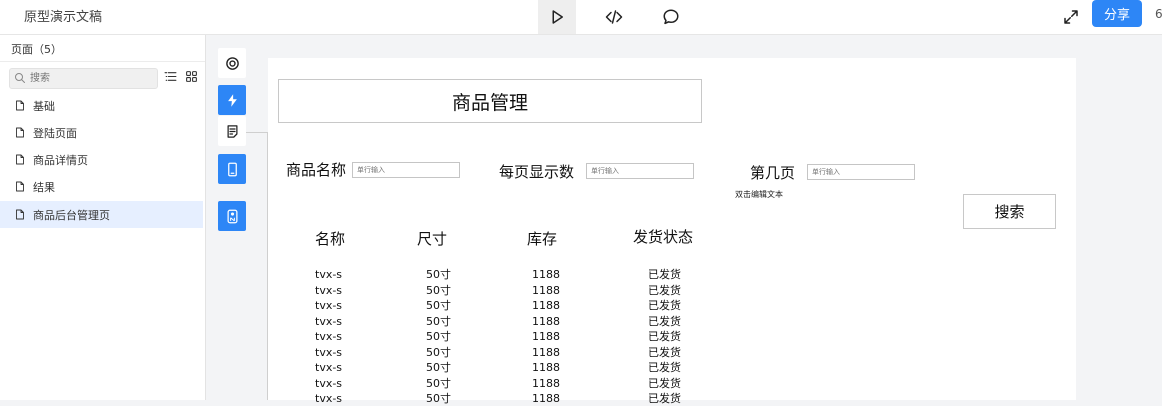 The width and height of the screenshot is (1162, 406). Describe the element at coordinates (861, 172) in the screenshot. I see `page-number-input` at that location.